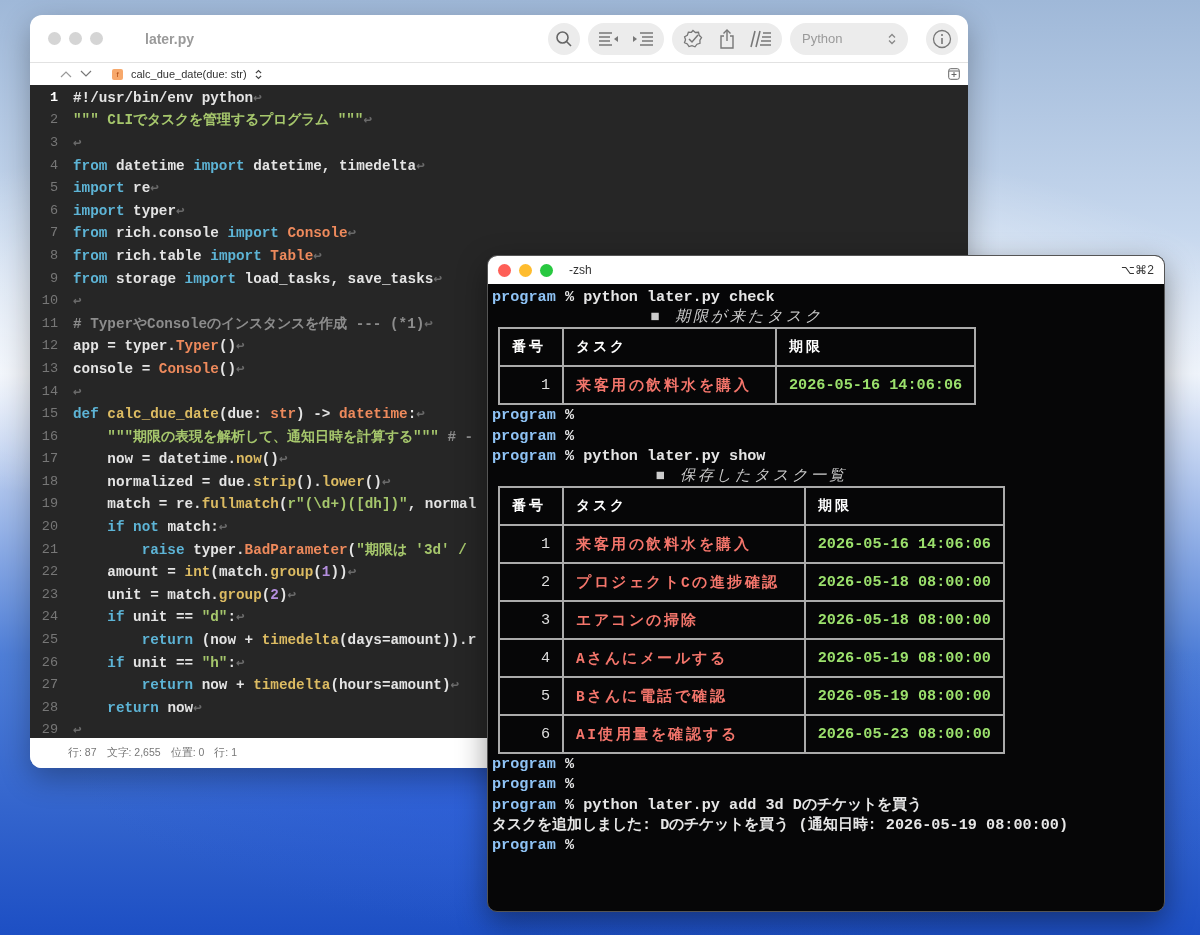 This screenshot has width=1200, height=935. Describe the element at coordinates (49, 301) in the screenshot. I see `line-number: 10` at that location.